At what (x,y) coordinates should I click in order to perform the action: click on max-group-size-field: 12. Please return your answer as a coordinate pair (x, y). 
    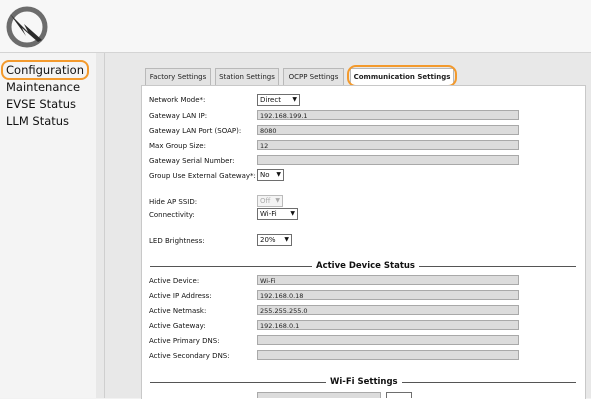
    Looking at the image, I should click on (388, 145).